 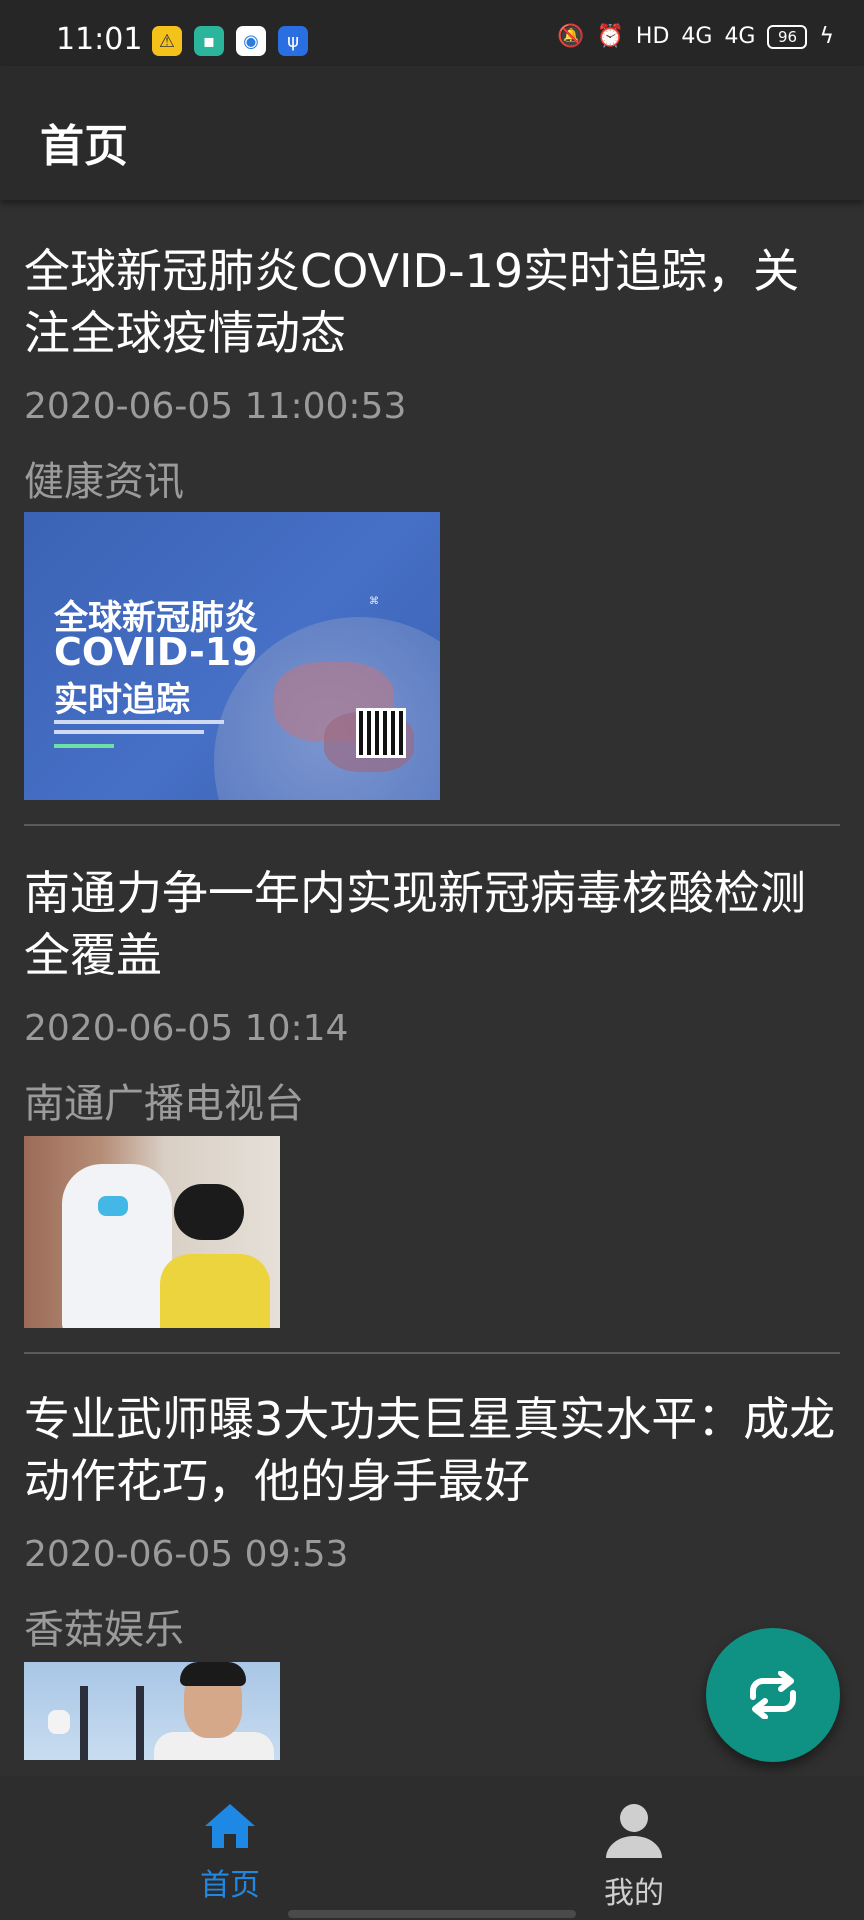 I want to click on vibrate-icon: 🔕, so click(x=571, y=36).